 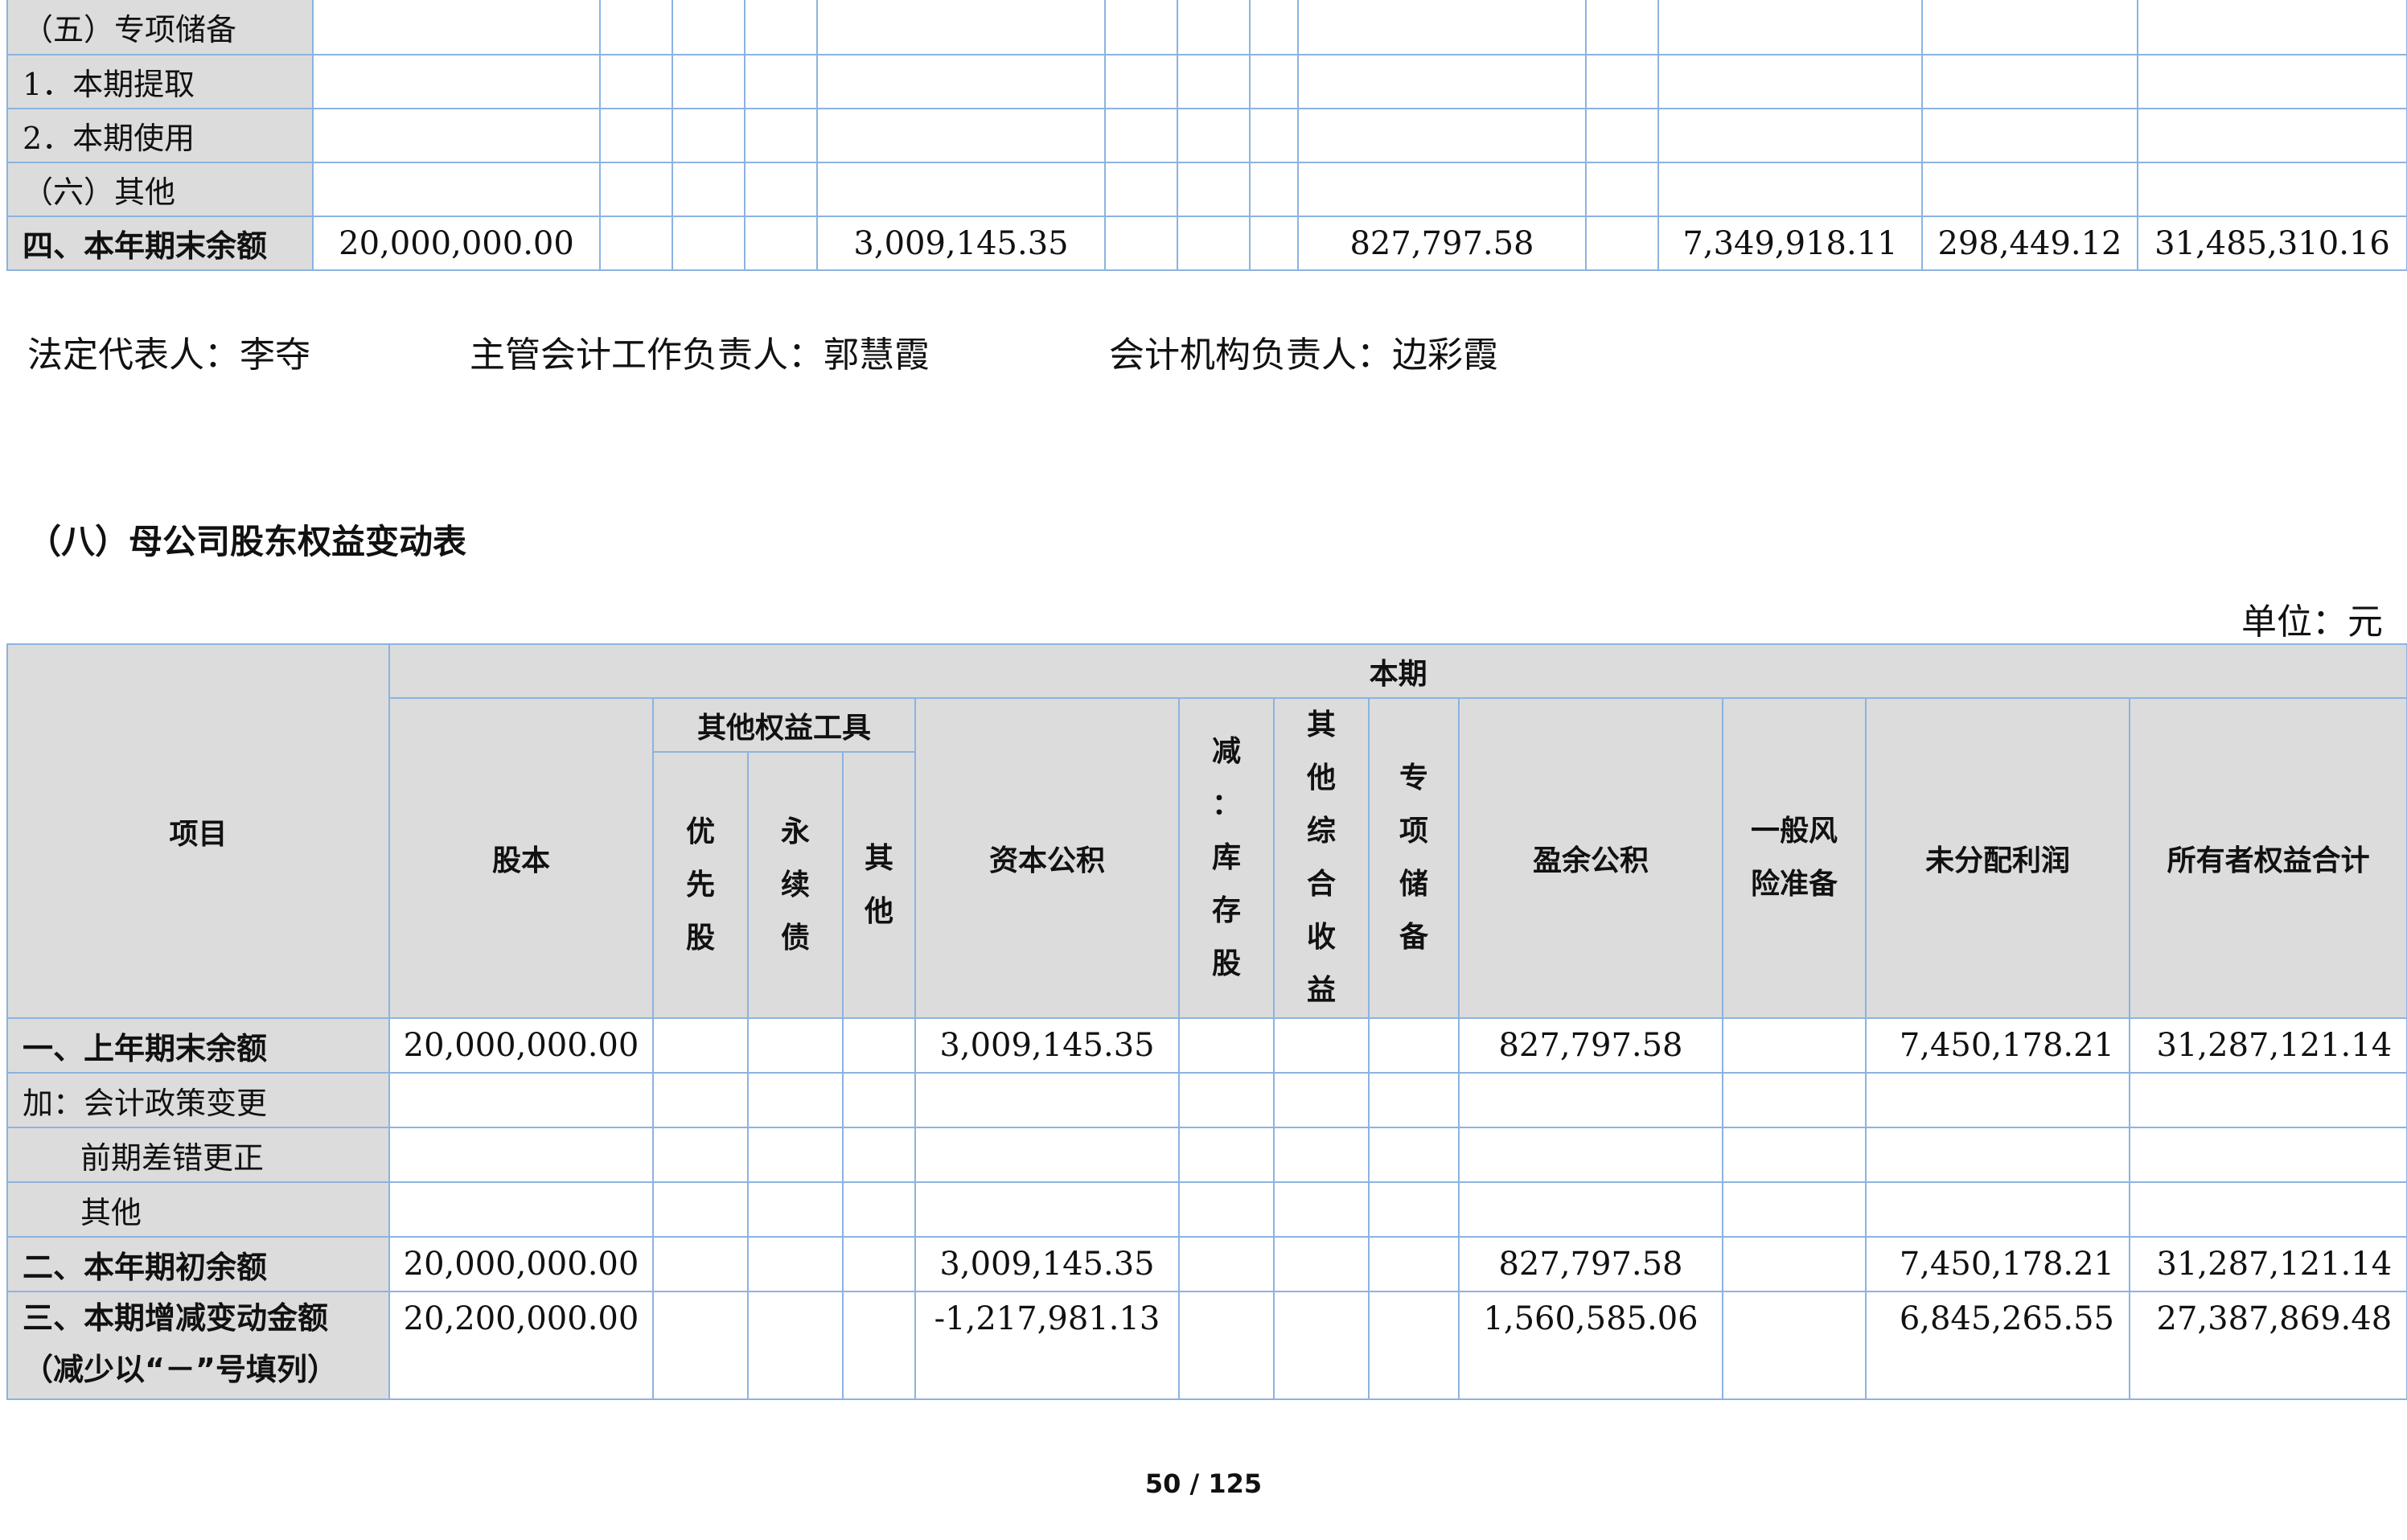 What do you see at coordinates (2312, 622) in the screenshot?
I see `unit-label: 单位：元` at bounding box center [2312, 622].